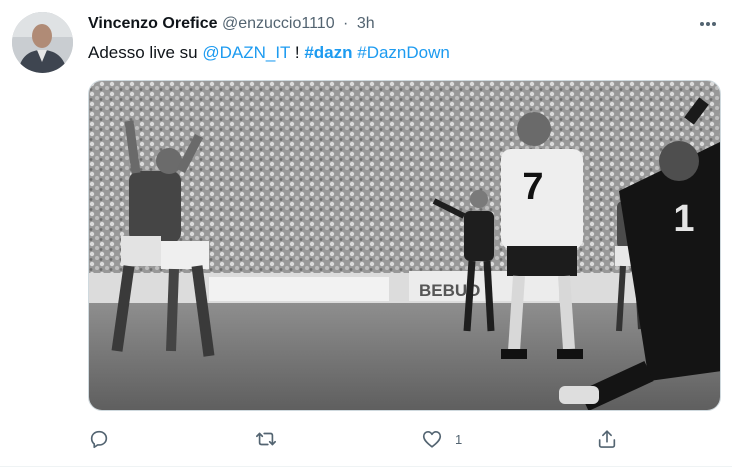 This screenshot has width=732, height=467. I want to click on heart-icon, so click(432, 439).